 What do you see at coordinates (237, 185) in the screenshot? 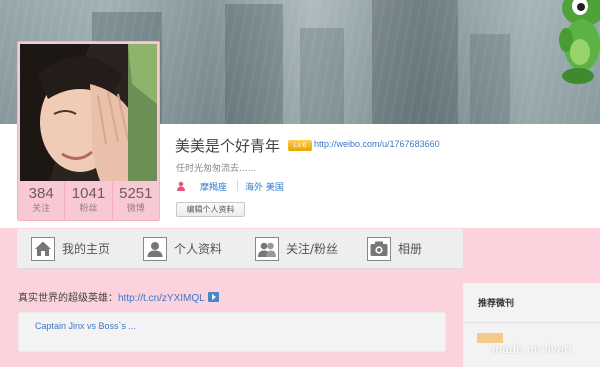
I see `tag-divider` at bounding box center [237, 185].